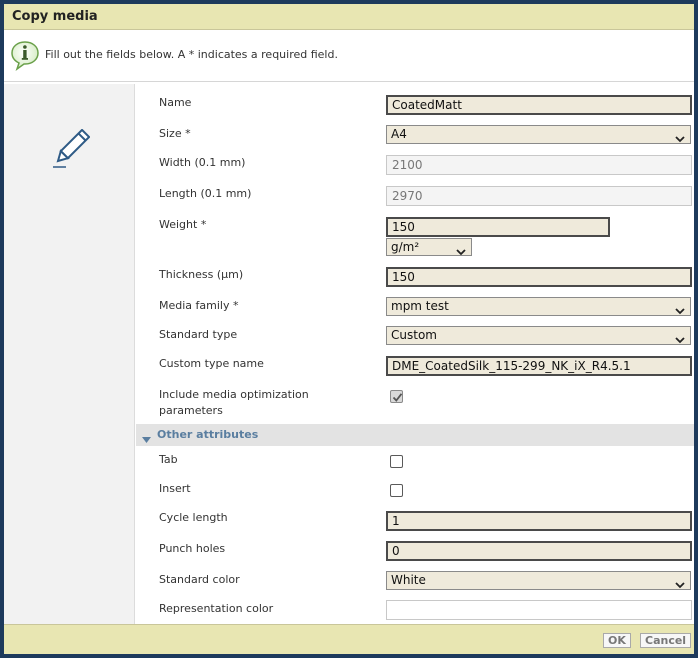  I want to click on name-input: CoatedMatt, so click(539, 105).